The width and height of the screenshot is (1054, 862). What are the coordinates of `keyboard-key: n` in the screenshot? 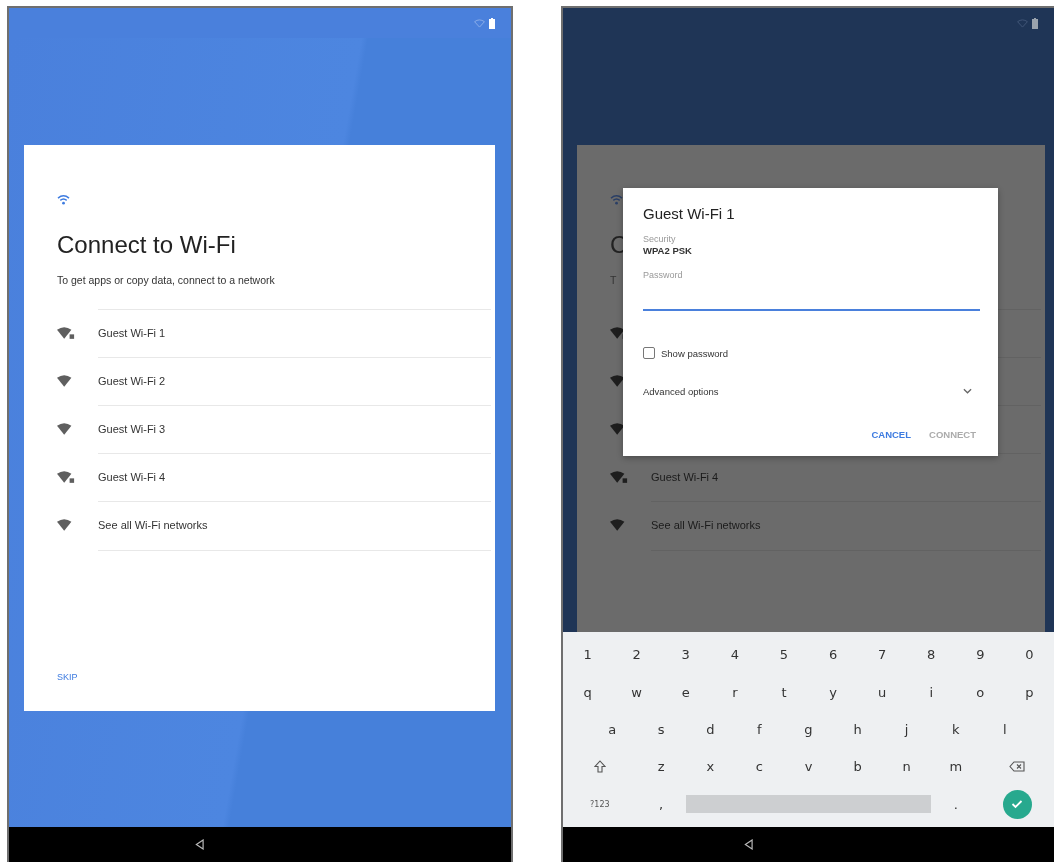 It's located at (907, 767).